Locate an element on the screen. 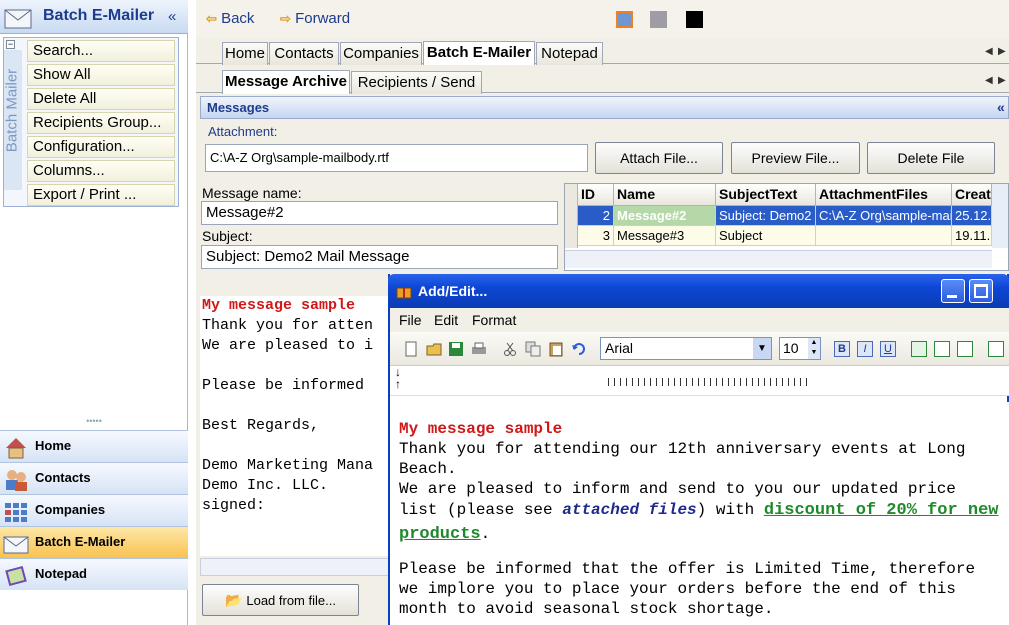  maximize-icon is located at coordinates (981, 291).